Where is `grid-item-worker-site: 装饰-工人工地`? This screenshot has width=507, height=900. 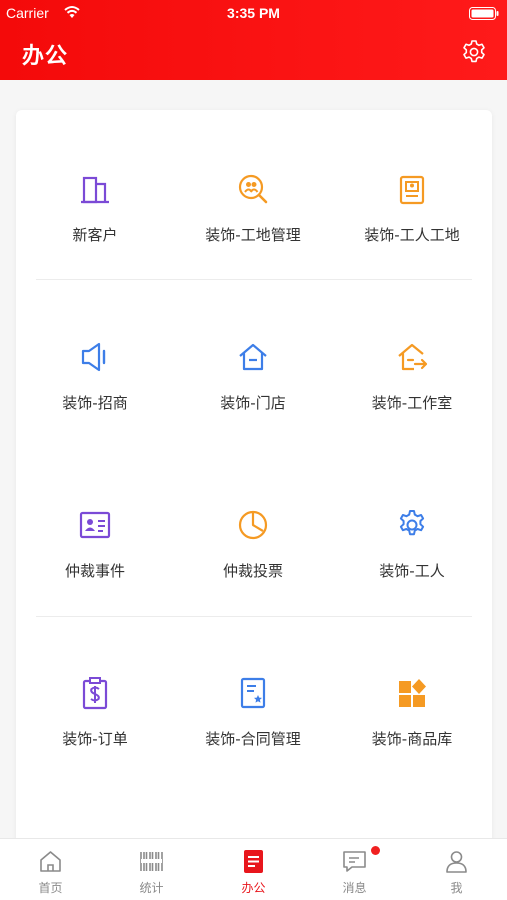 grid-item-worker-site: 装饰-工人工地 is located at coordinates (412, 195).